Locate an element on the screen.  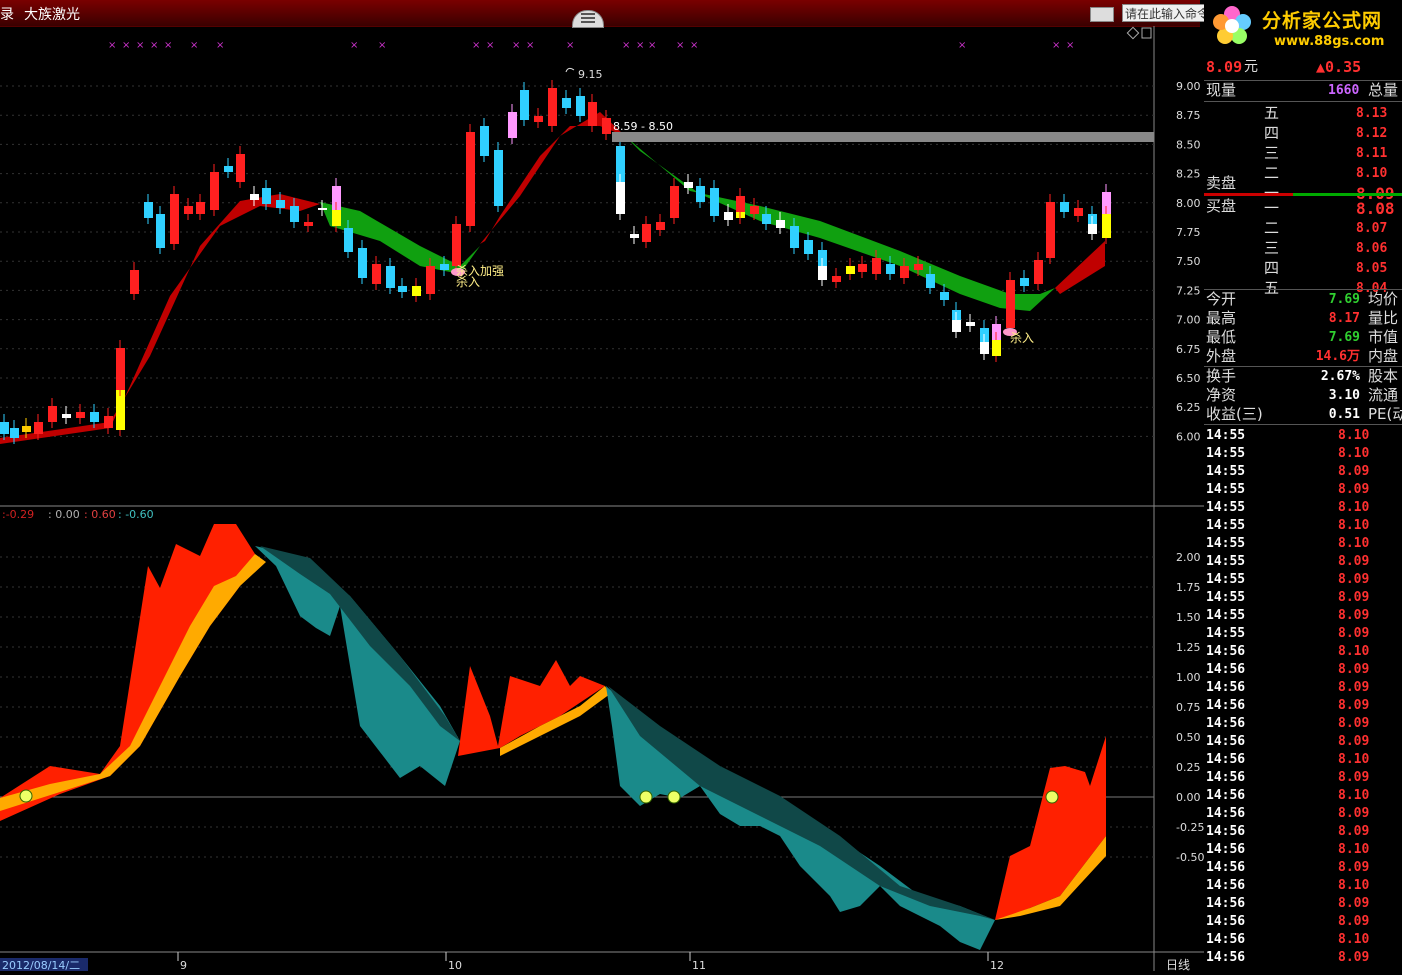
volume-value: 1660 is located at coordinates (1344, 90).